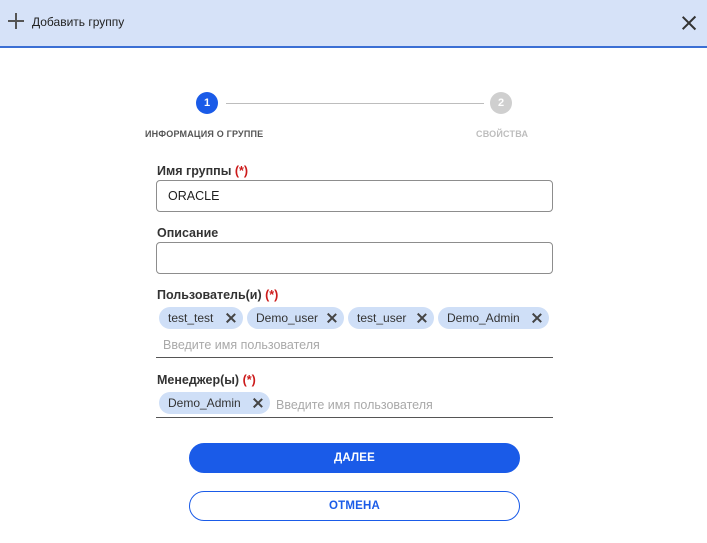 Image resolution: width=707 pixels, height=543 pixels. Describe the element at coordinates (382, 318) in the screenshot. I see `user-chip-label: test_user` at that location.